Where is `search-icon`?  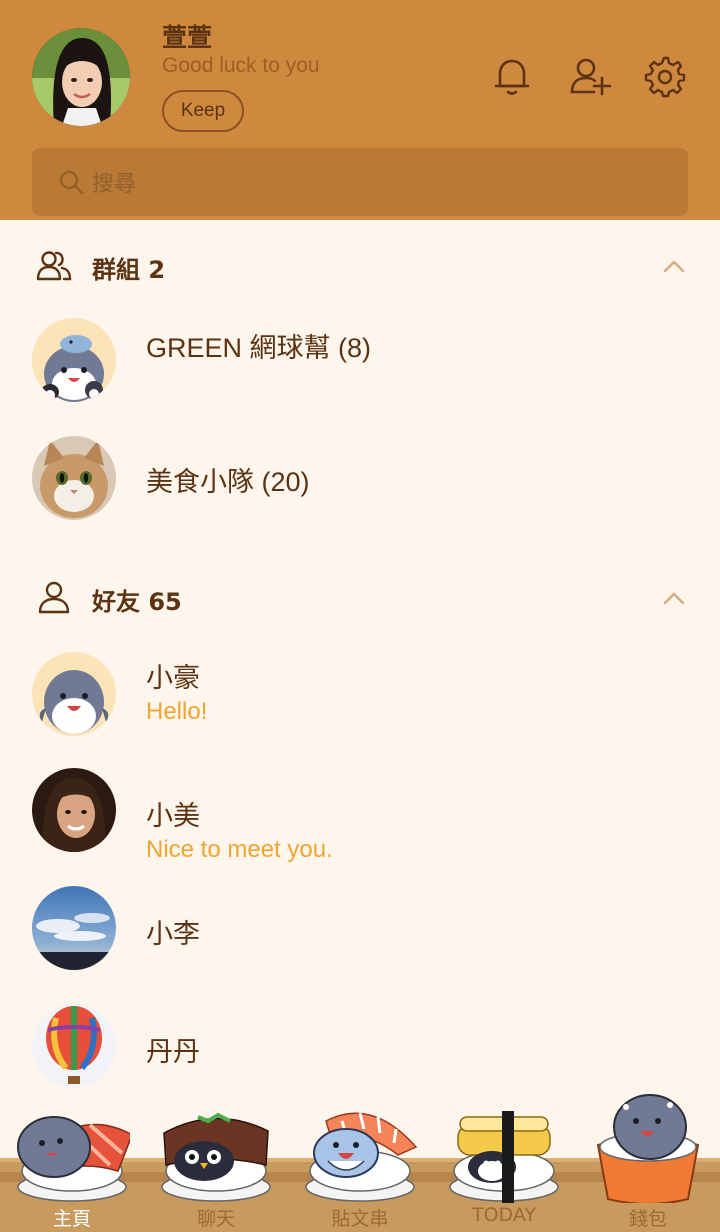
search-icon is located at coordinates (71, 182).